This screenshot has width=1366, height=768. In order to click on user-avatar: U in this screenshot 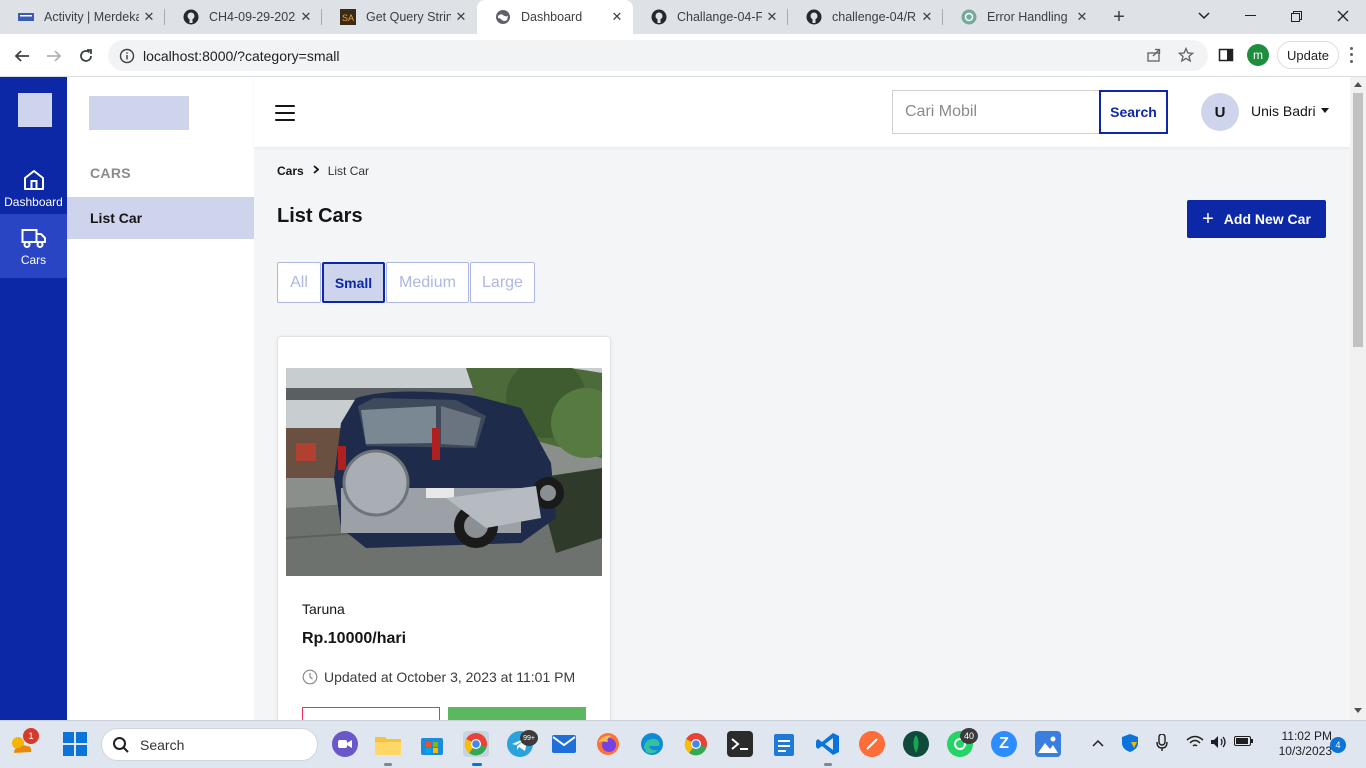, I will do `click(1220, 112)`.